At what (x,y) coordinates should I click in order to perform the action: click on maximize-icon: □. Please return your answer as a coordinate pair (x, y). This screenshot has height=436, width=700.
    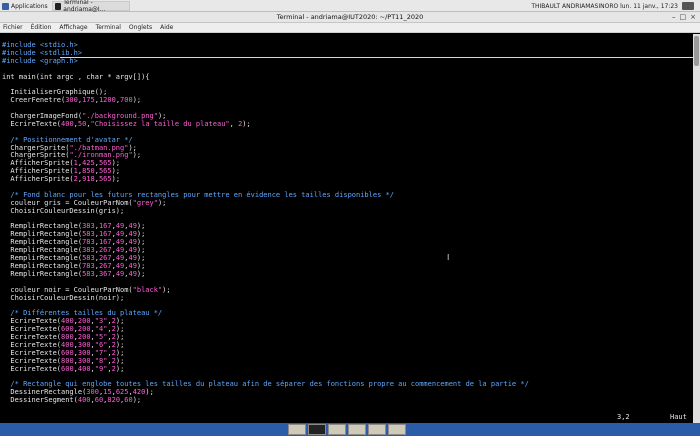
    Looking at the image, I should click on (683, 17).